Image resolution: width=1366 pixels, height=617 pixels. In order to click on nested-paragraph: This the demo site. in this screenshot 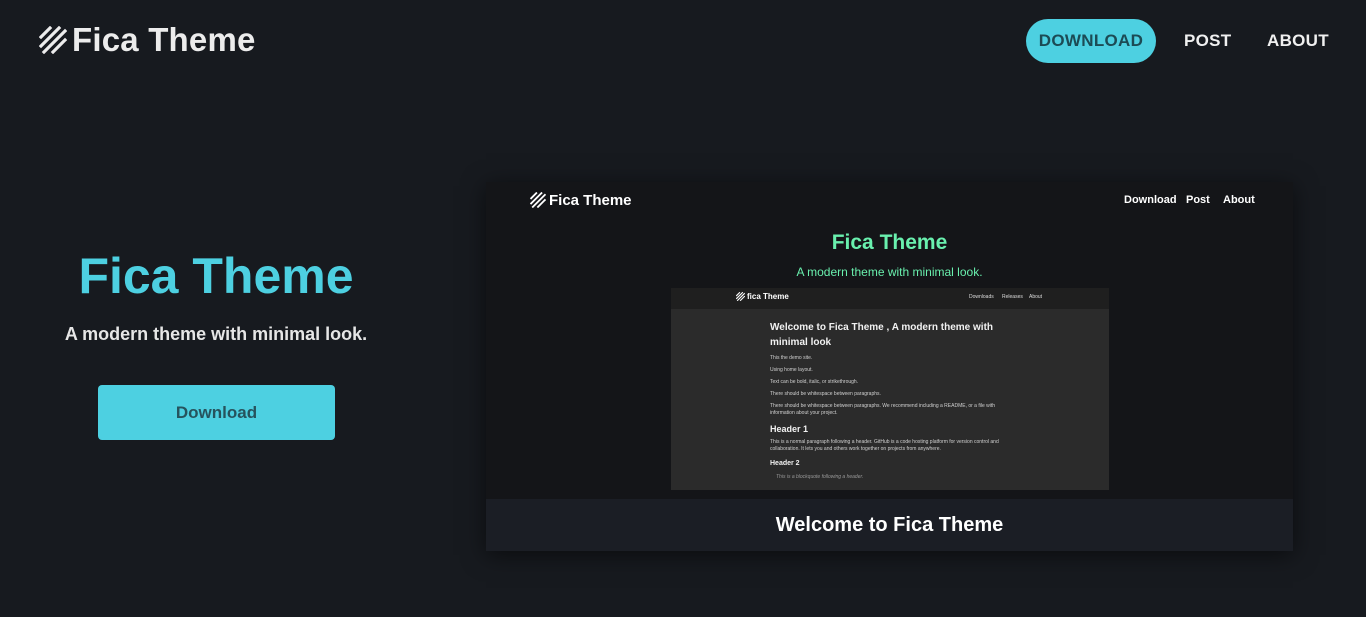, I will do `click(791, 358)`.